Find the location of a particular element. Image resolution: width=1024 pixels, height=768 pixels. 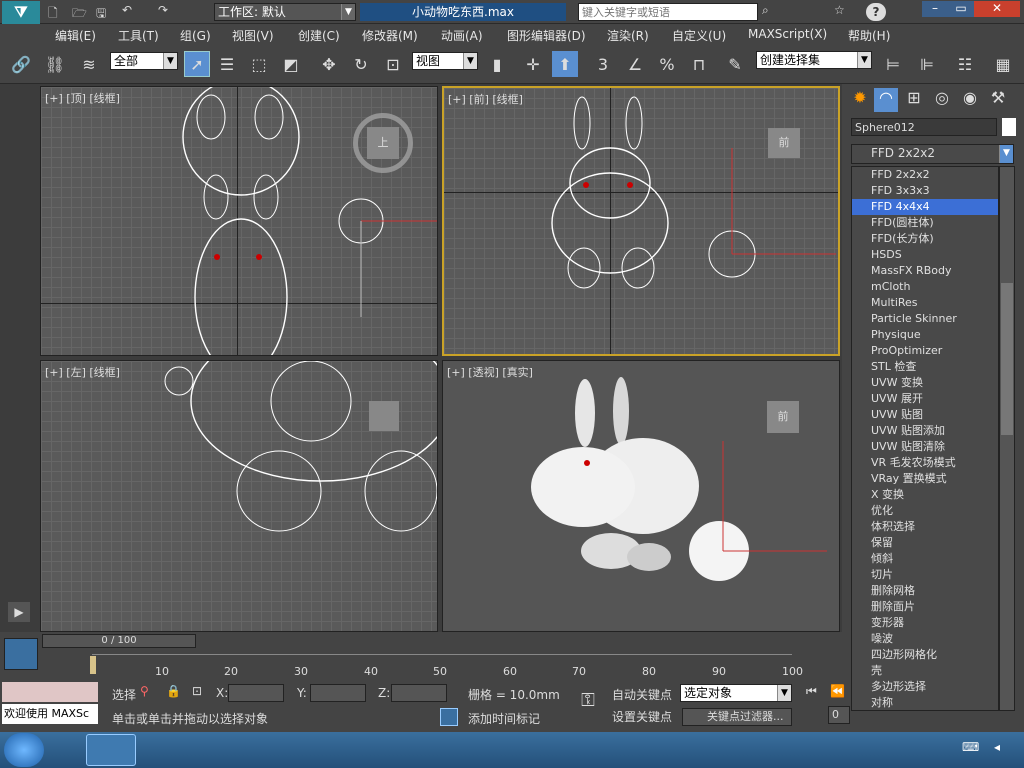

minimize-button: – is located at coordinates (935, 9).